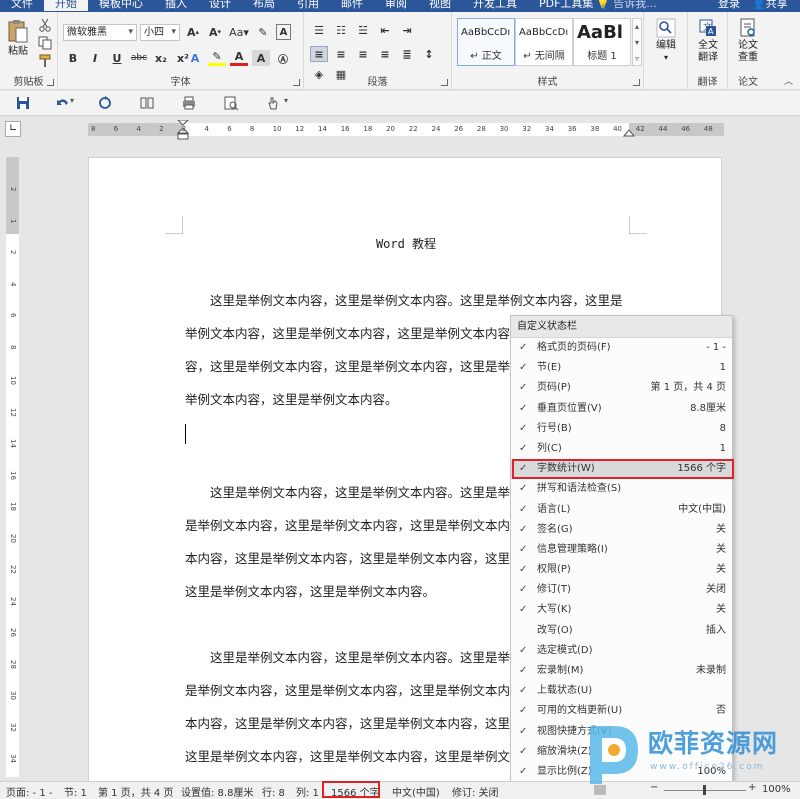 The width and height of the screenshot is (800, 799). Describe the element at coordinates (407, 30) in the screenshot. I see `increase-indent-icon: ⇥` at that location.